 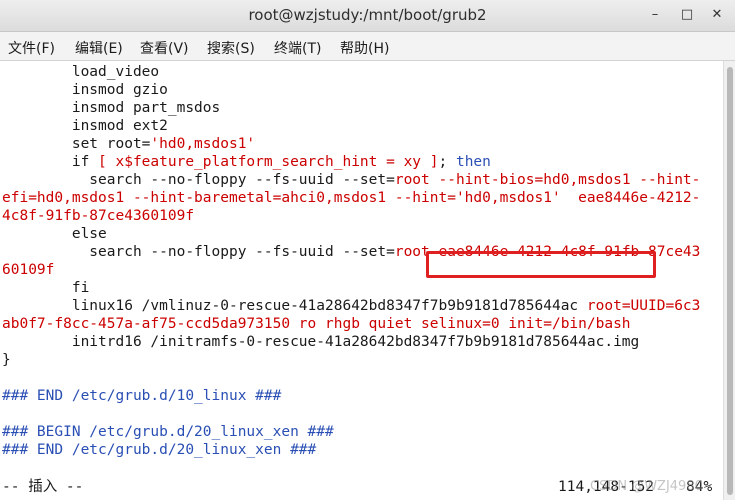 What do you see at coordinates (717, 15) in the screenshot?
I see `close-icon: ✕` at bounding box center [717, 15].